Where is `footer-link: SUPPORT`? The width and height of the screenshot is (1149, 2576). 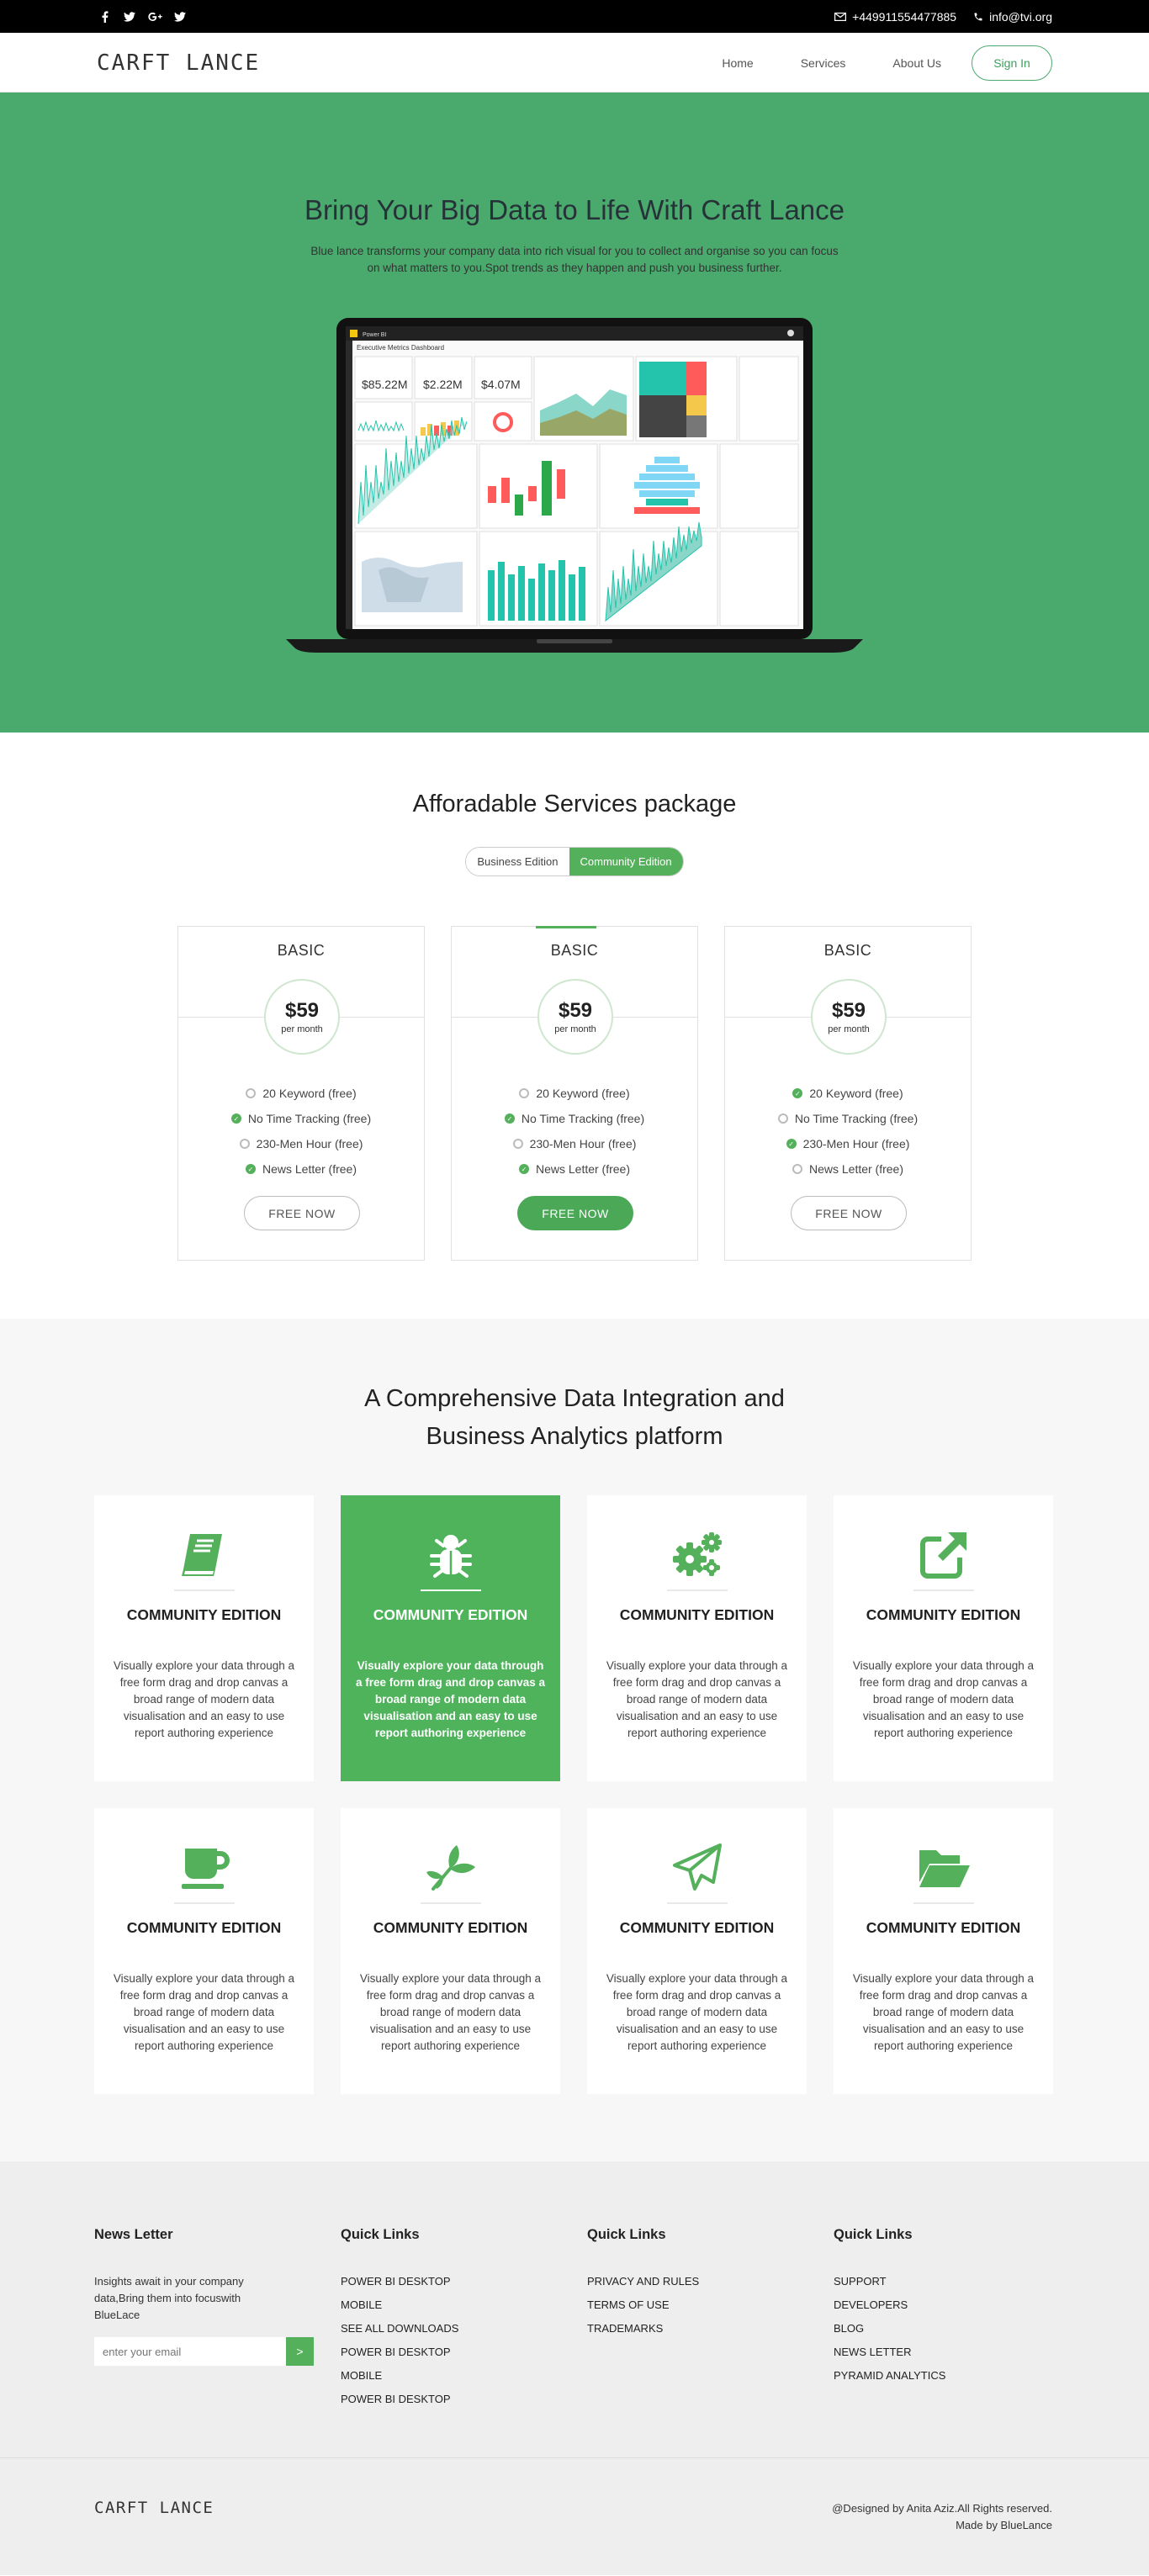 footer-link: SUPPORT is located at coordinates (957, 2285).